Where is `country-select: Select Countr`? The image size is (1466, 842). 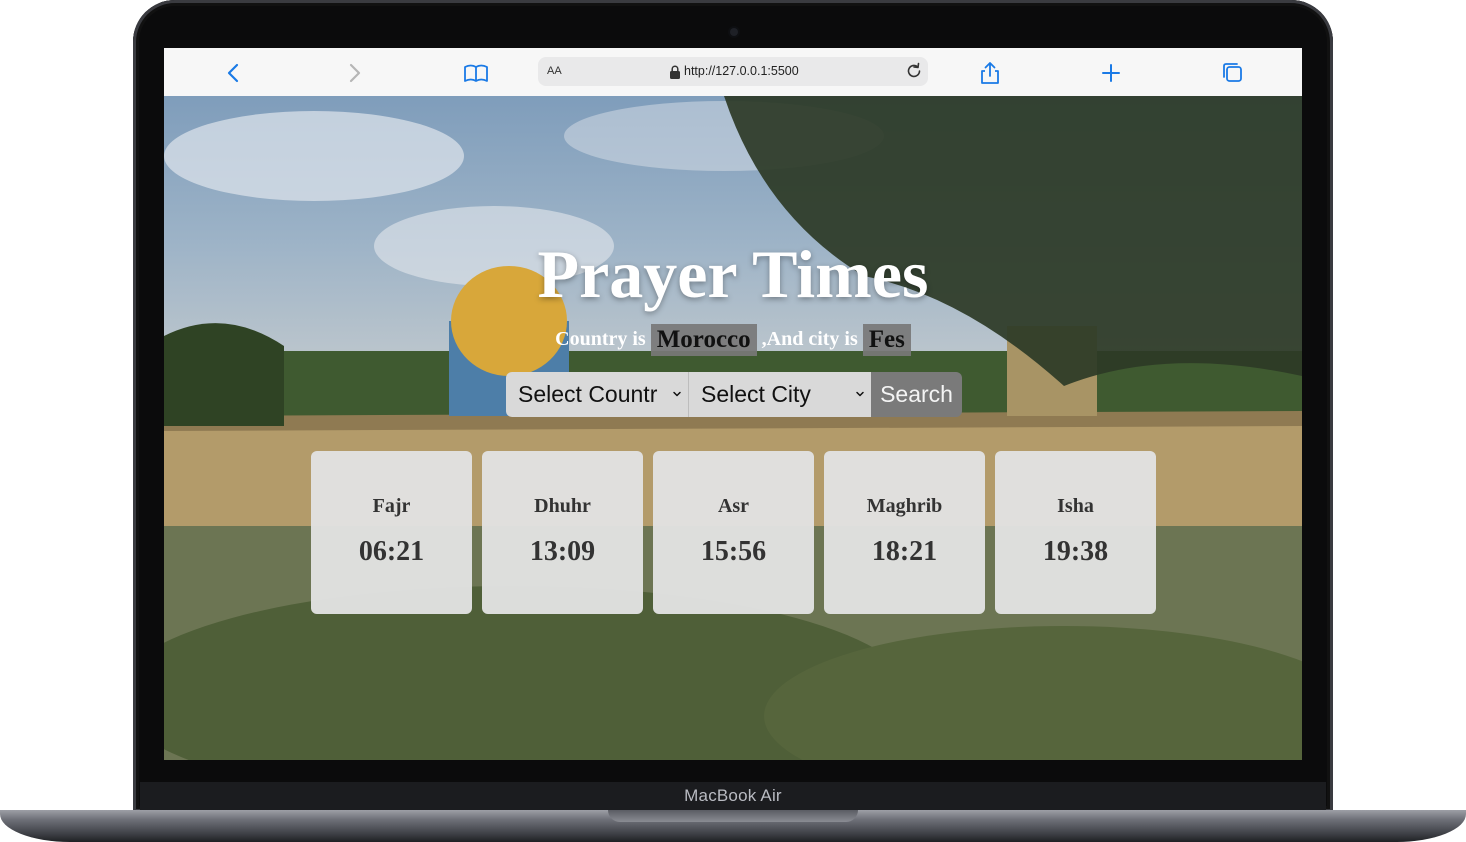 country-select: Select Countr is located at coordinates (597, 394).